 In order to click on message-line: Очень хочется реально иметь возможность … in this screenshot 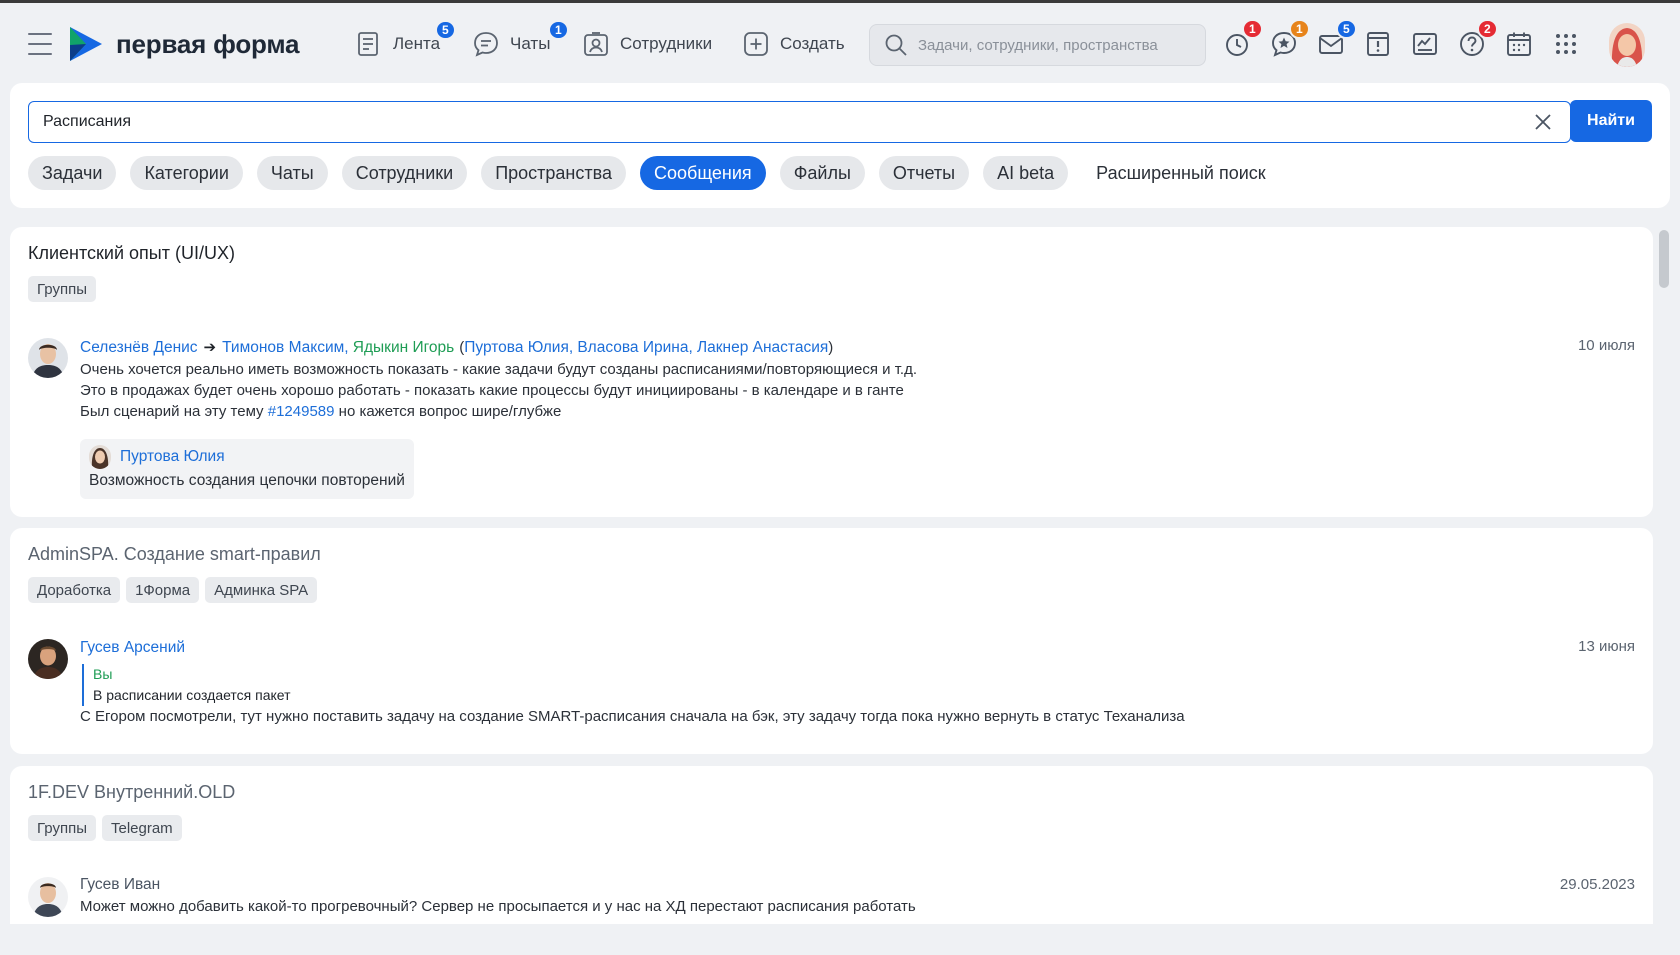, I will do `click(499, 369)`.